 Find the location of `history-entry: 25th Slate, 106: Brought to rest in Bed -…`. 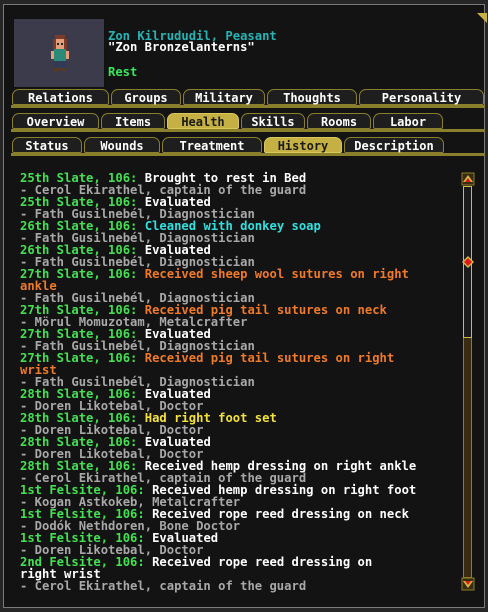

history-entry: 25th Slate, 106: Brought to rest in Bed -… is located at coordinates (238, 184).